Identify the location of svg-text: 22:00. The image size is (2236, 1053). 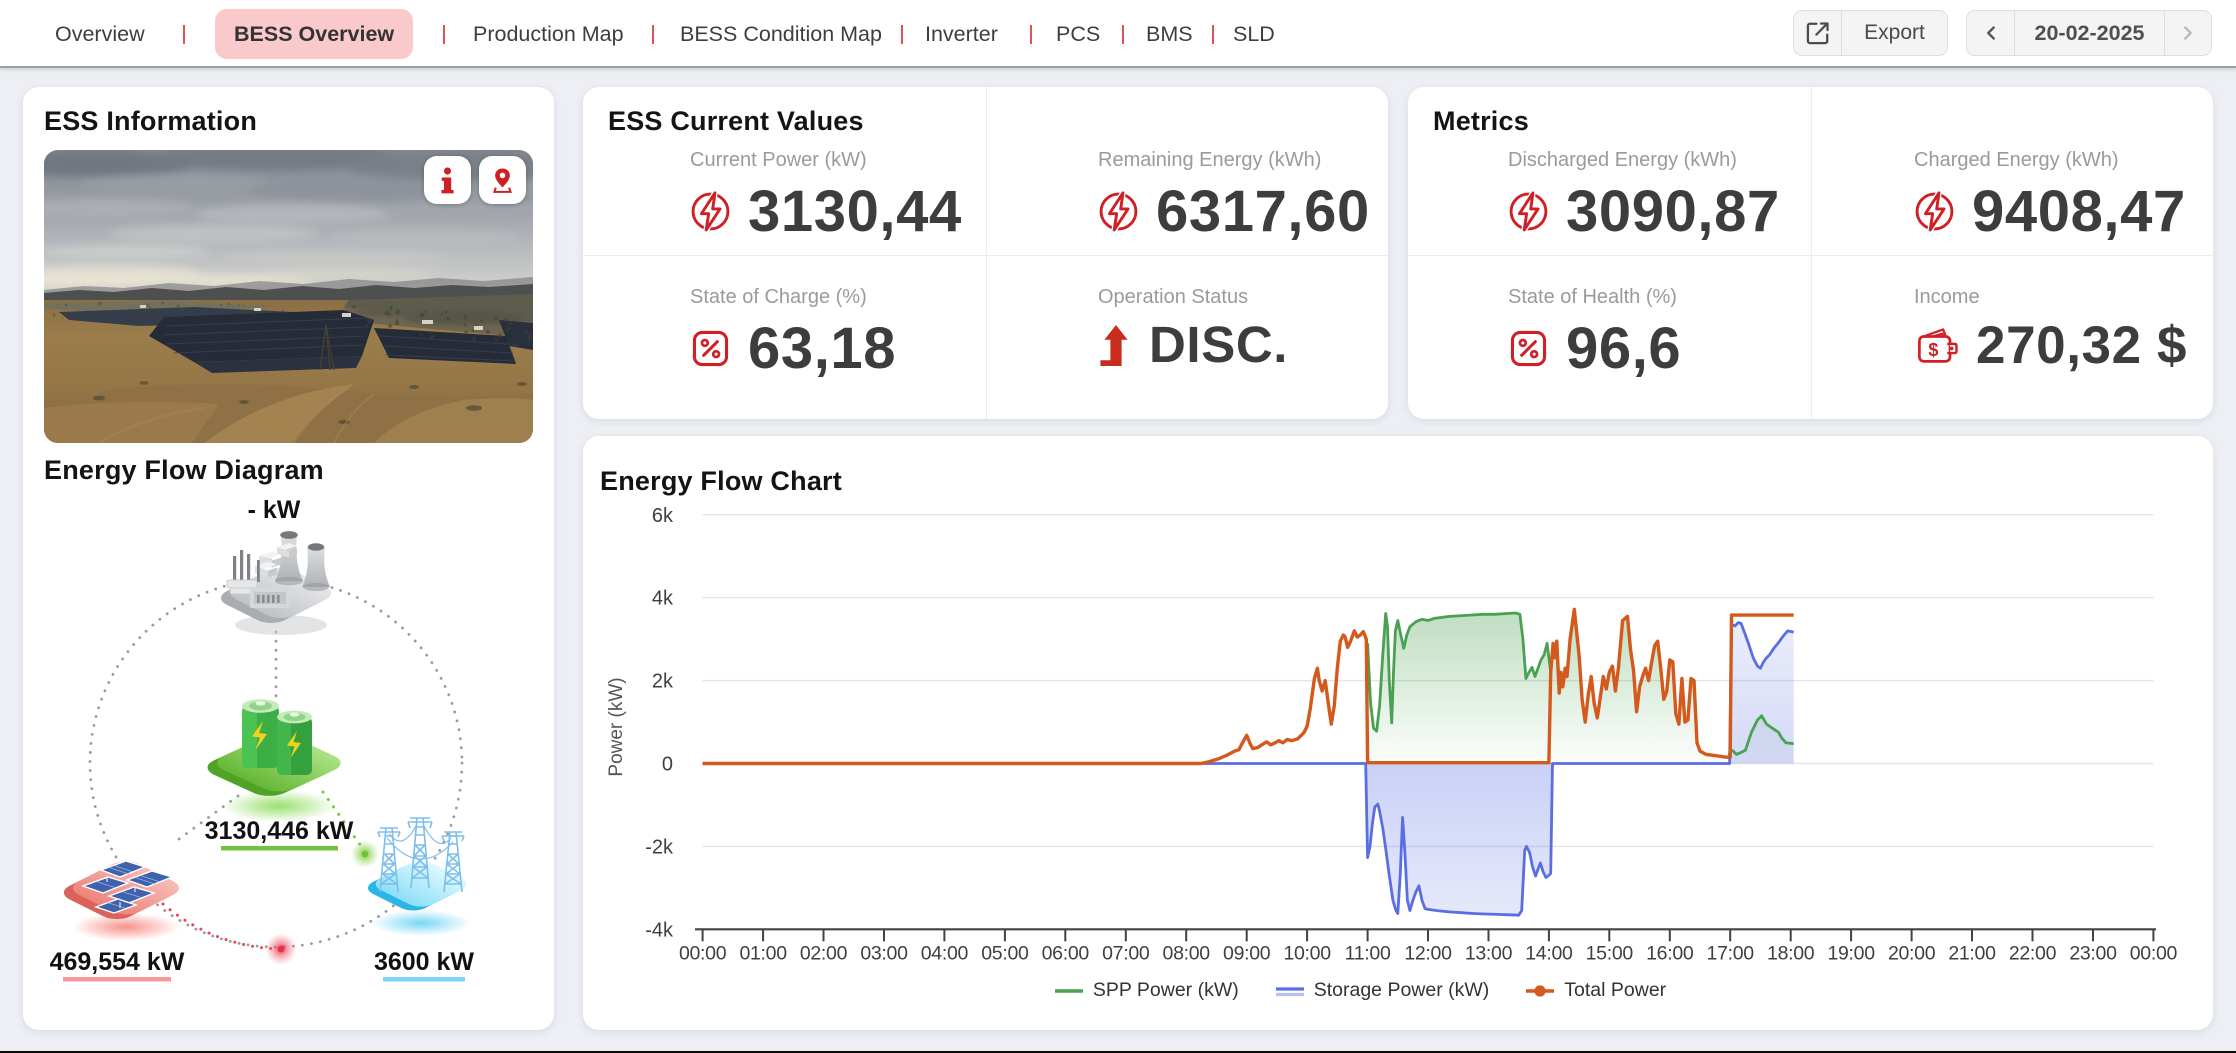
(2033, 953).